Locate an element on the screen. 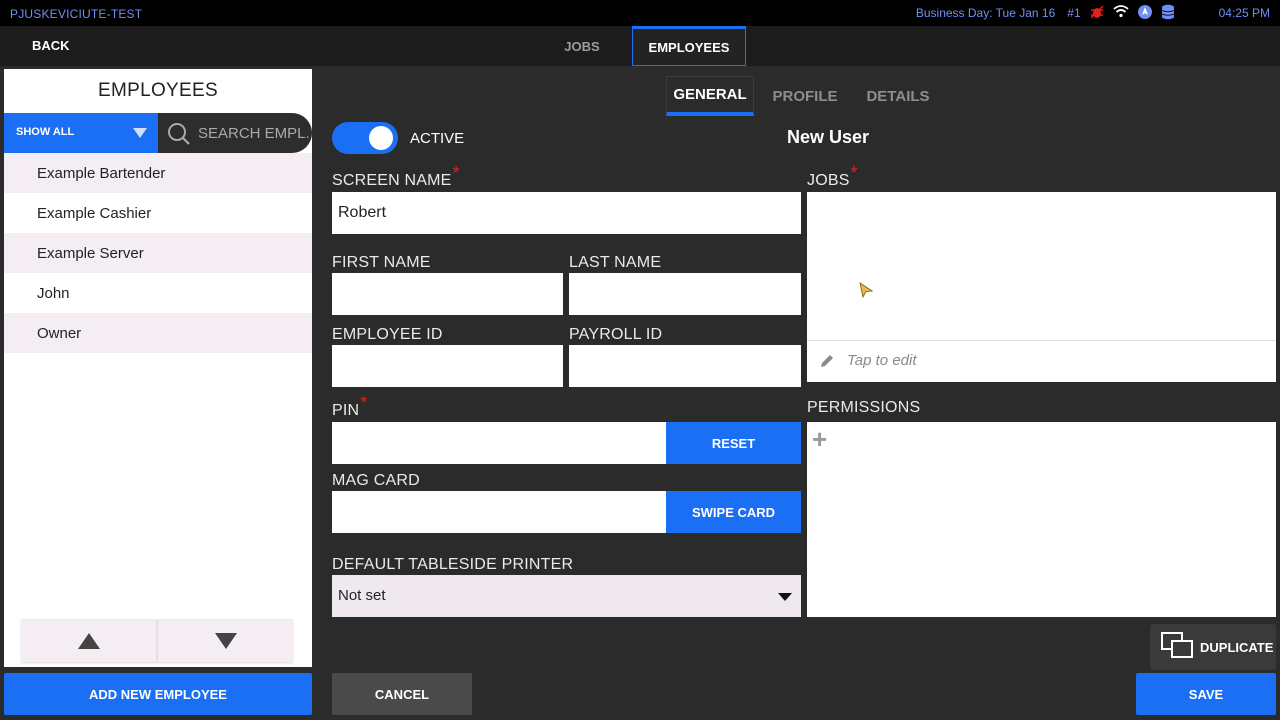  arrow-down-icon is located at coordinates (225, 641).